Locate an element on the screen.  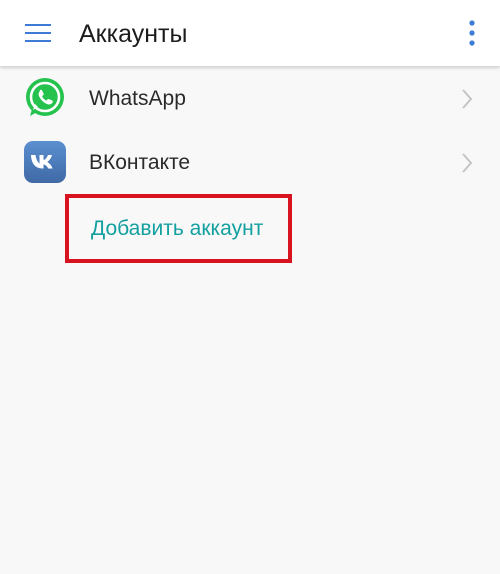
menu-button is located at coordinates (38, 33).